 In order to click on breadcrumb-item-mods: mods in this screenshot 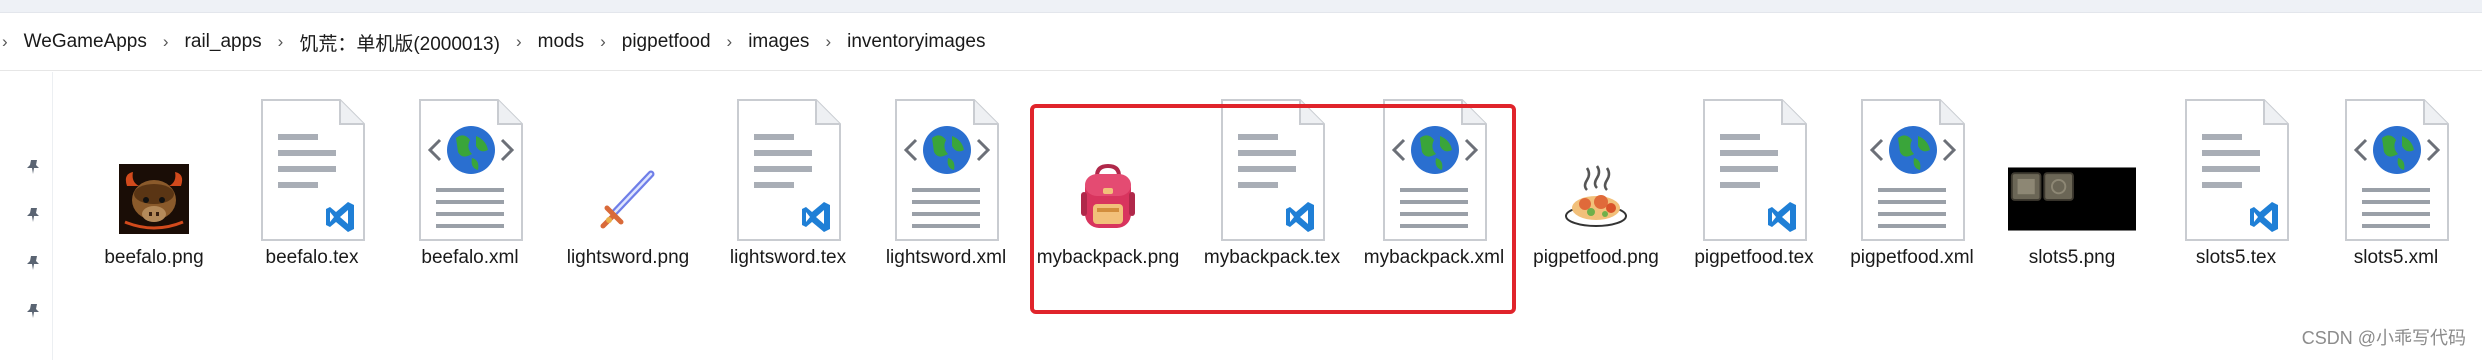, I will do `click(561, 42)`.